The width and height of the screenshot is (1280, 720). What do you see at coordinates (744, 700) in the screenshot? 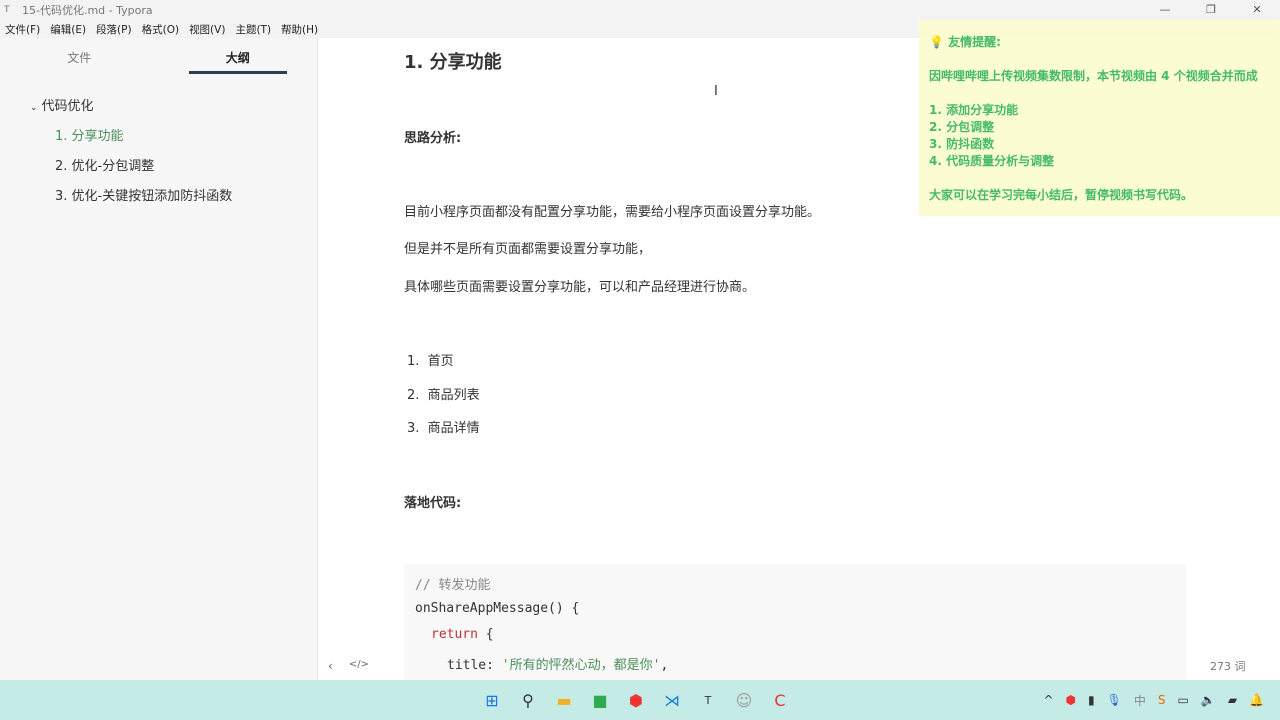
I see `app-face-icon: ☺` at bounding box center [744, 700].